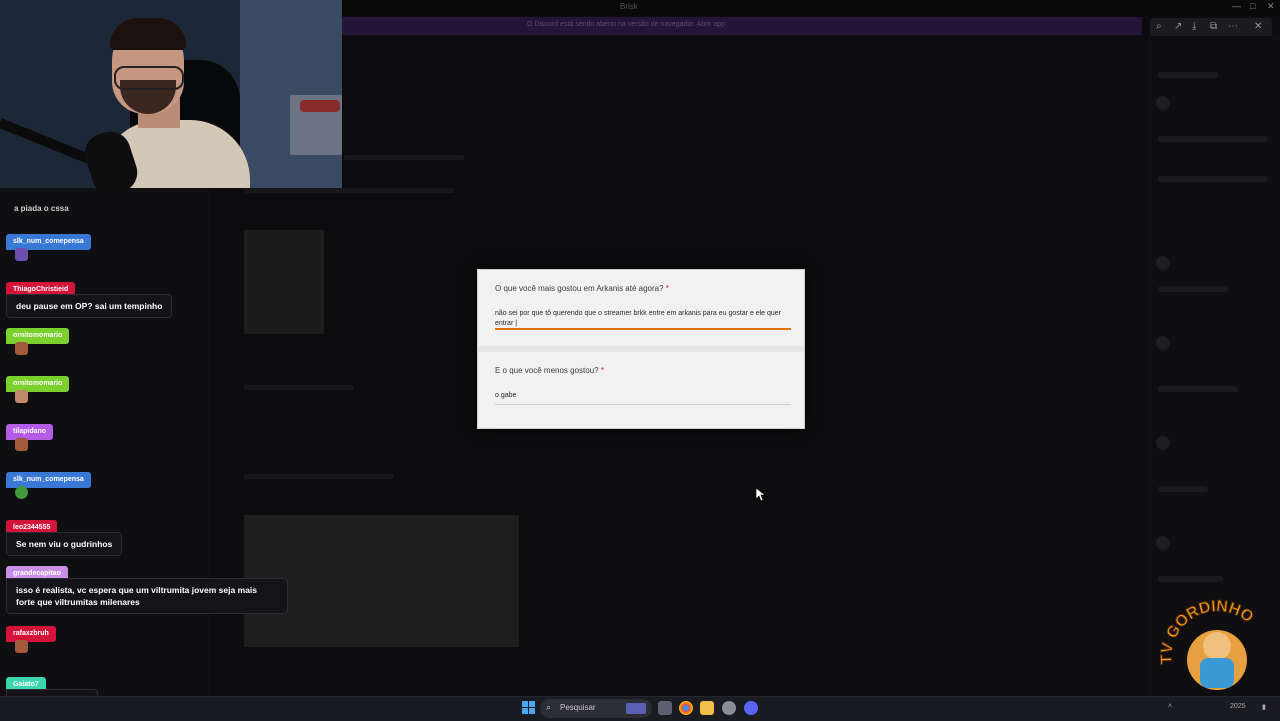  What do you see at coordinates (64, 544) in the screenshot?
I see `chat-text: Se nem viu o gudrinhos` at bounding box center [64, 544].